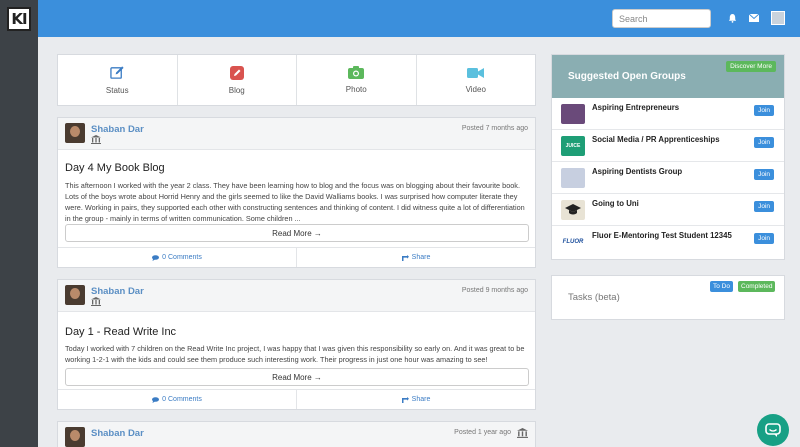 The width and height of the screenshot is (800, 447). I want to click on tasks-title: Tasks (beta), so click(594, 297).